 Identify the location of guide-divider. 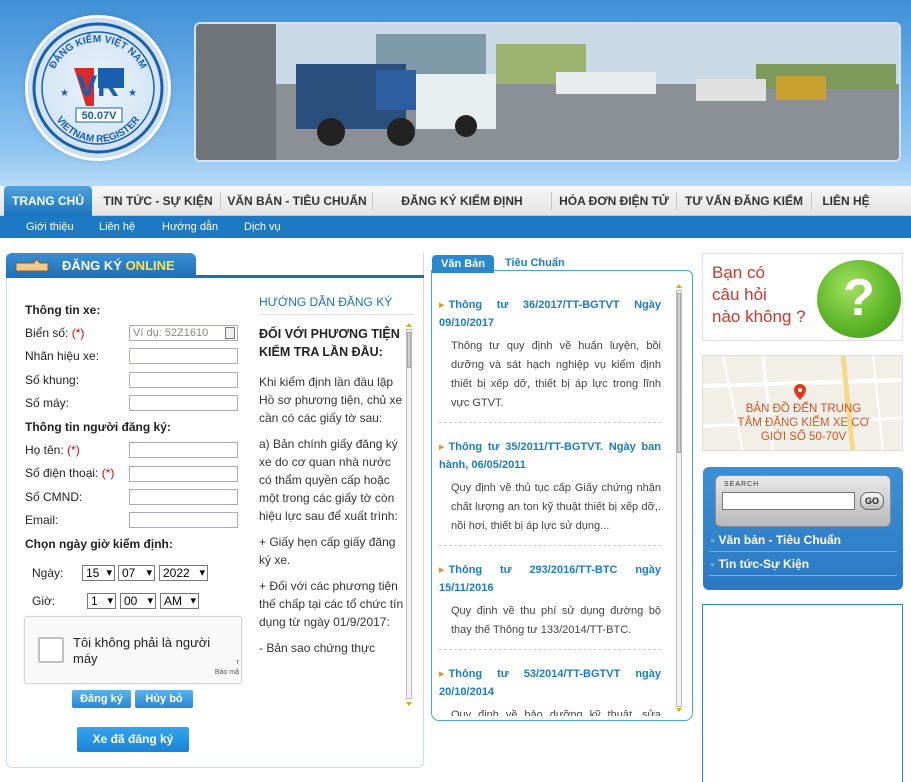
(336, 314).